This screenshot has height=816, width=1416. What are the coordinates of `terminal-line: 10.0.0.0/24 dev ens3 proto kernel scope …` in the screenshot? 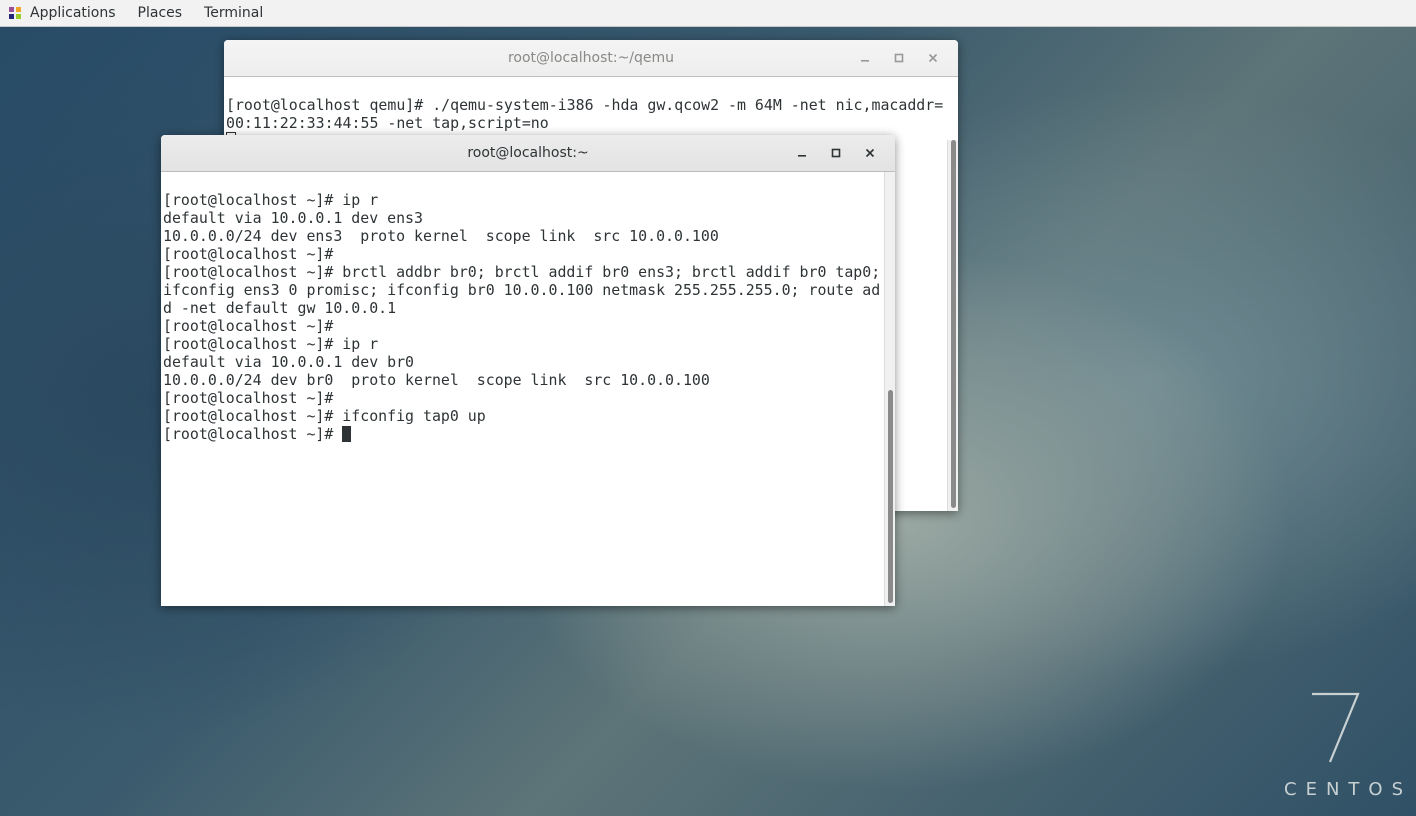 It's located at (441, 236).